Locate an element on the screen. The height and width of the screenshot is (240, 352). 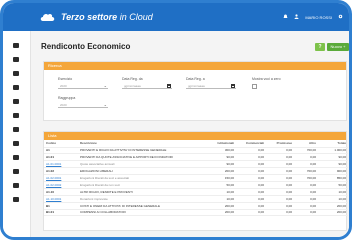
column-header: Promiscue is located at coordinates (280, 144).